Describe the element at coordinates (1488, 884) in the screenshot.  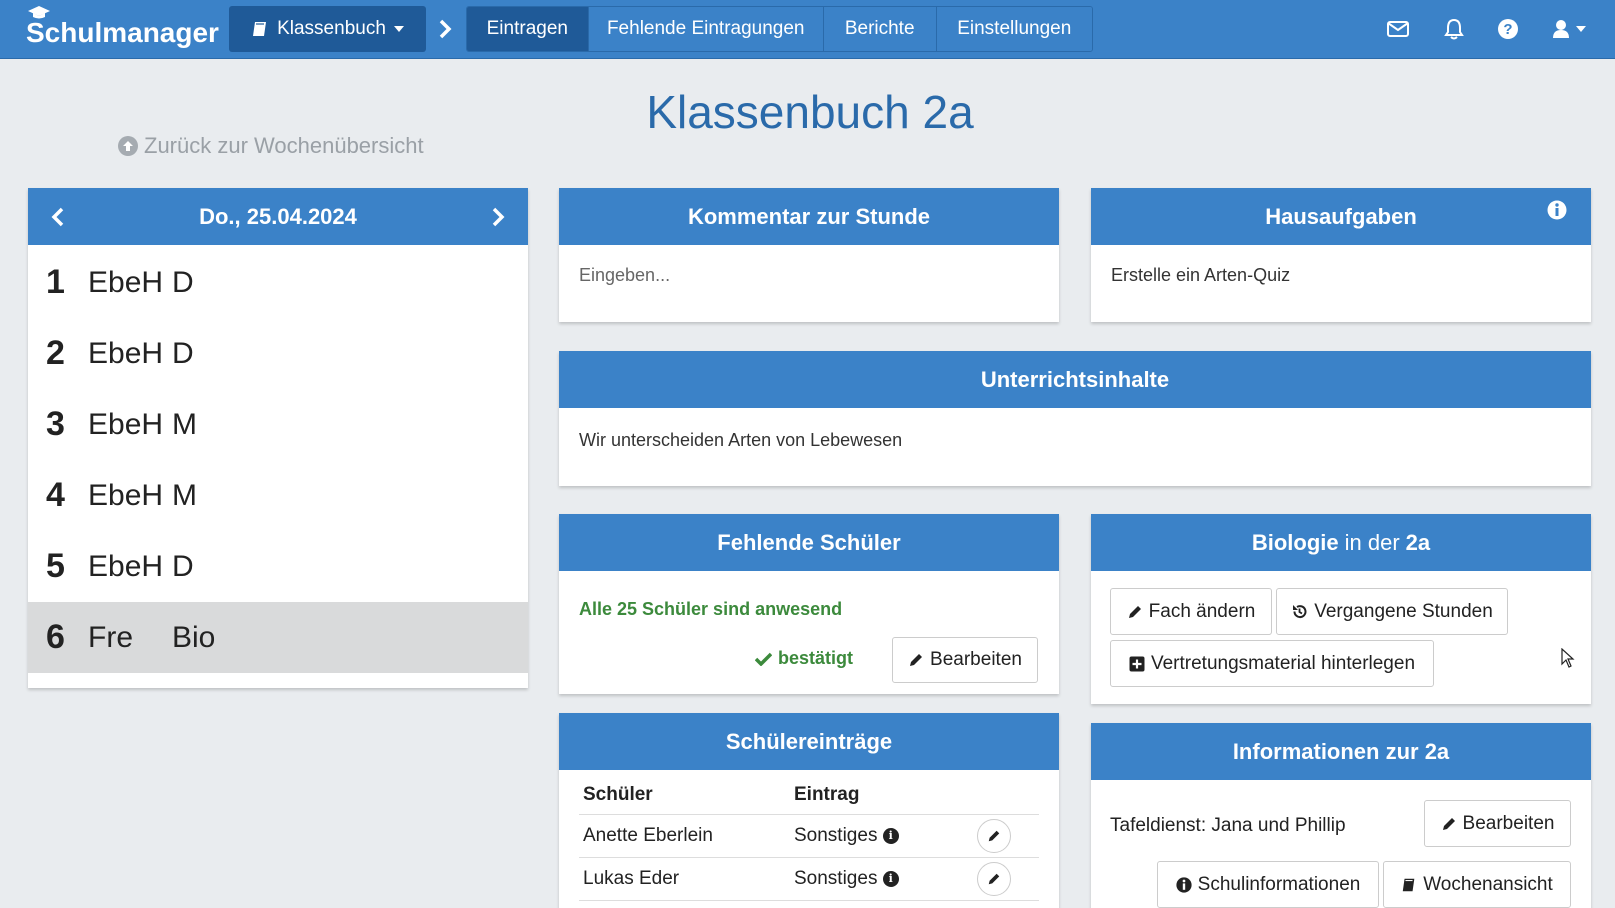
I see `week-view-label: Wochenansicht` at that location.